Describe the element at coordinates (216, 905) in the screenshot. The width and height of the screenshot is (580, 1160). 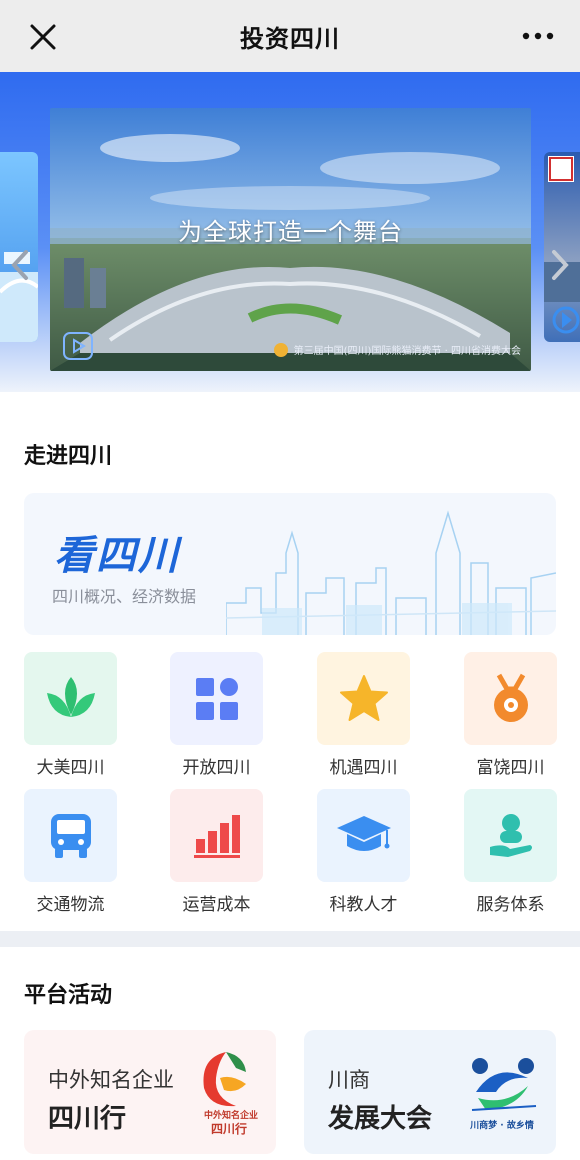
I see `tile-label: 运营成本` at that location.